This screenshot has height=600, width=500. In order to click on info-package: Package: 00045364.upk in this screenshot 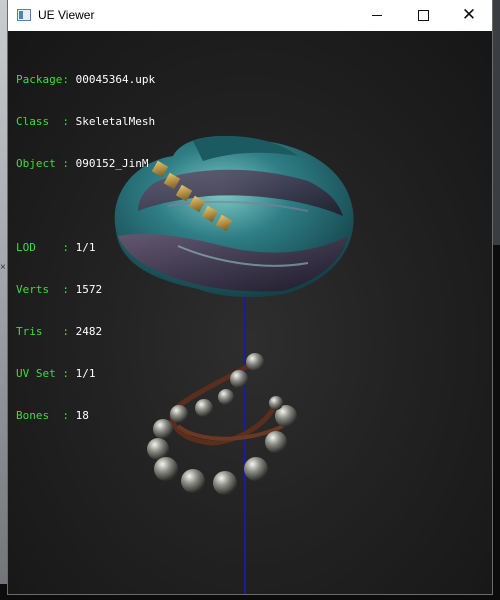, I will do `click(86, 79)`.